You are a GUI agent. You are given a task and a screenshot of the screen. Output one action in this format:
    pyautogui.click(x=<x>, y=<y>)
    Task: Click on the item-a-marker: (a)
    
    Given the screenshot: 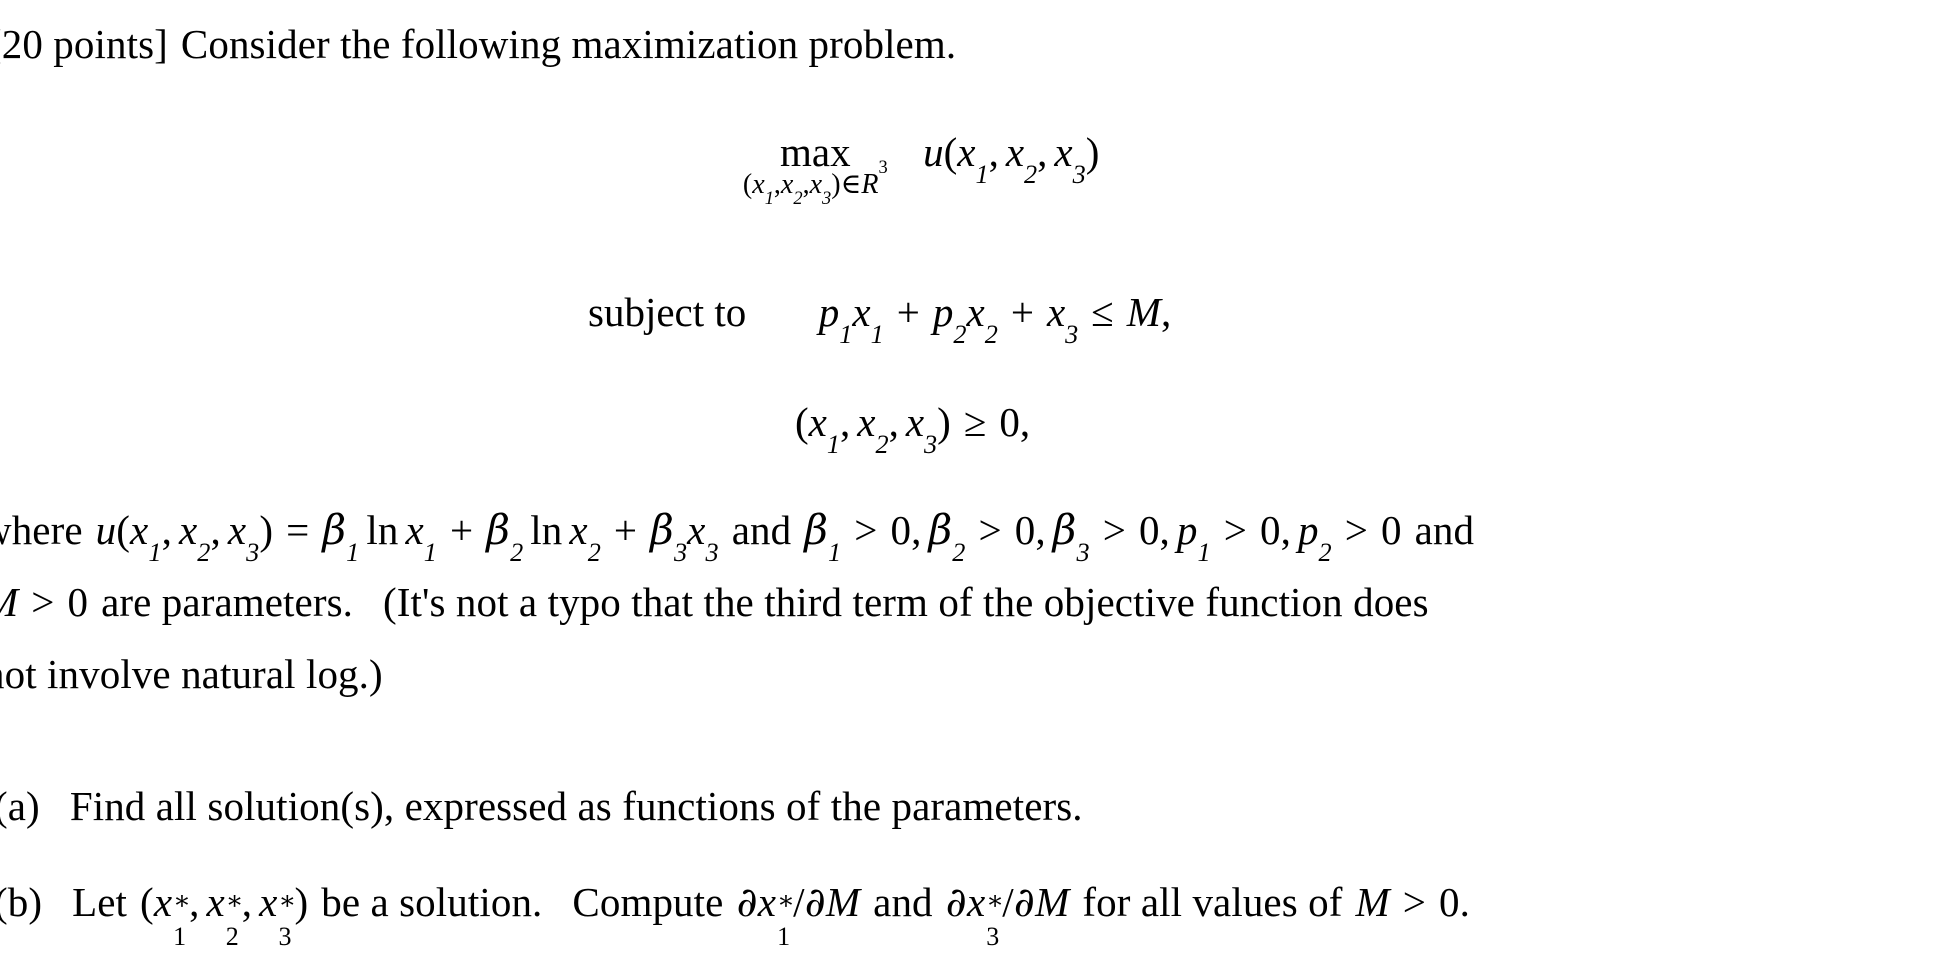 What is the action you would take?
    pyautogui.click(x=20, y=806)
    